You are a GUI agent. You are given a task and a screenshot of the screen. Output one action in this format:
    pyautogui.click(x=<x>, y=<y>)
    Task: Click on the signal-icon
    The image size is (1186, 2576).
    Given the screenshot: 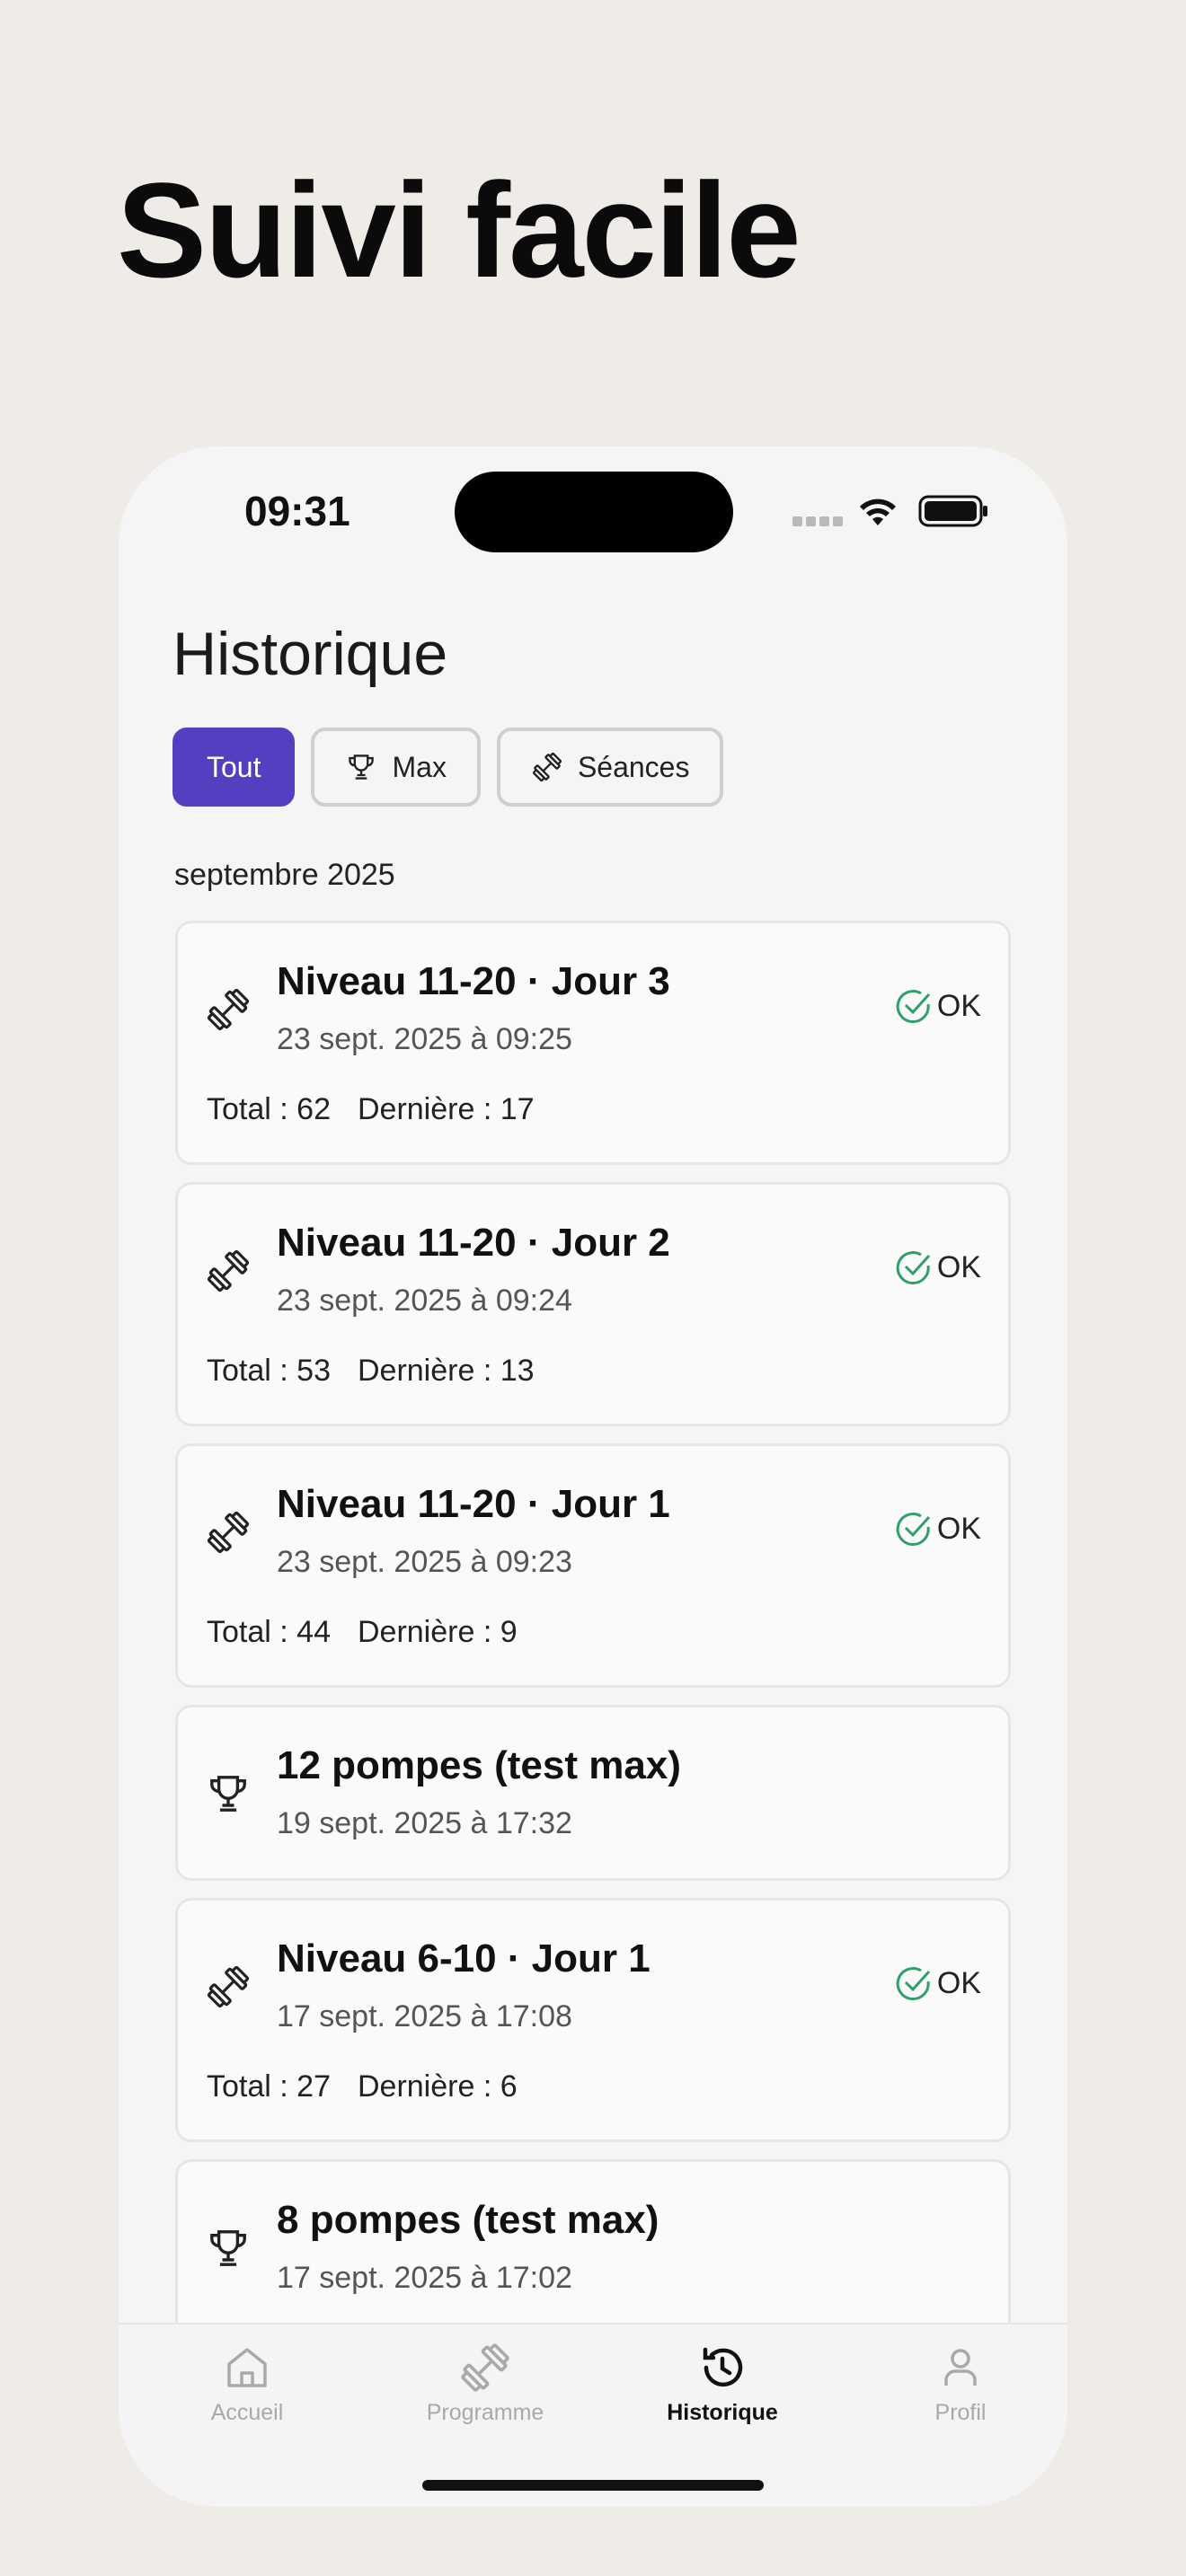 What is the action you would take?
    pyautogui.click(x=819, y=523)
    